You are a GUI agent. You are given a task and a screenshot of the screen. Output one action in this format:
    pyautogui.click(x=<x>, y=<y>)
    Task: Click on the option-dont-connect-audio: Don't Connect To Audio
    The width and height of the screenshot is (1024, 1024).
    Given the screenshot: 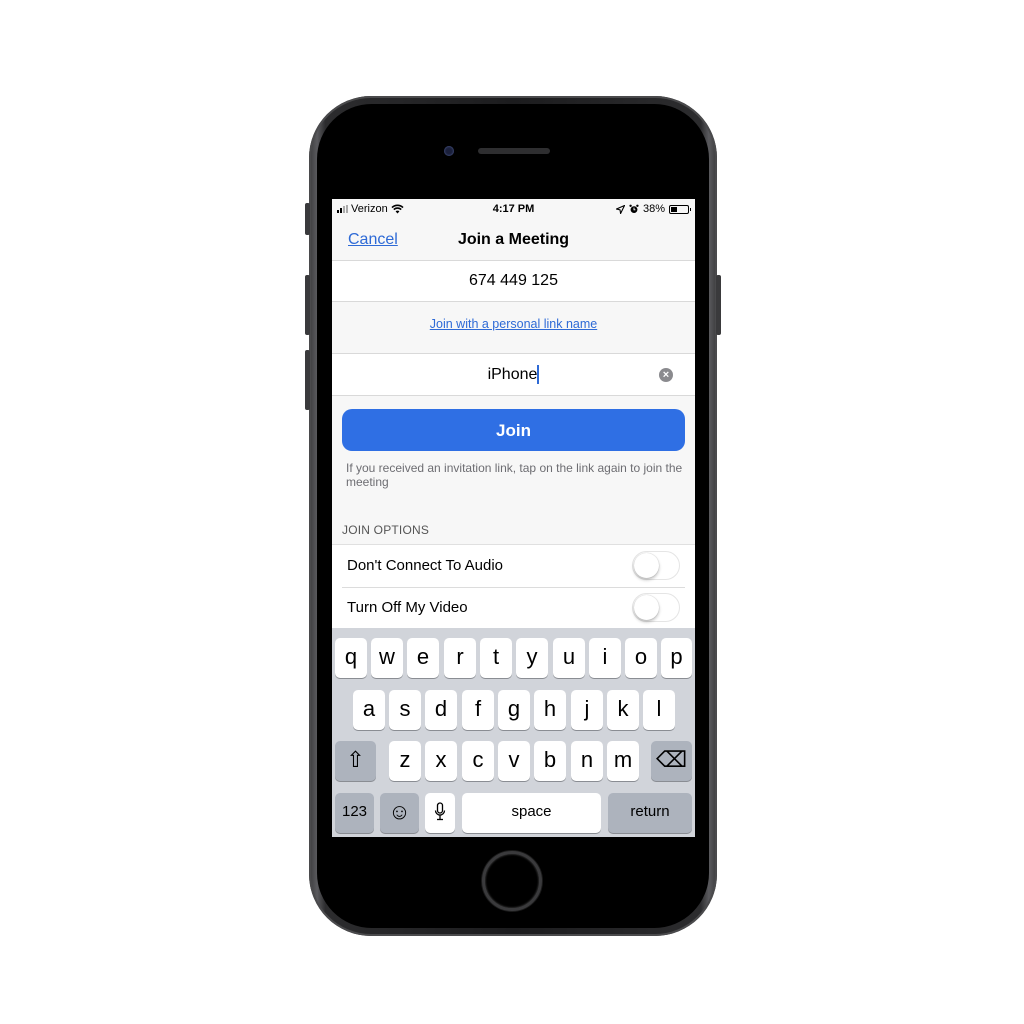 What is the action you would take?
    pyautogui.click(x=513, y=566)
    